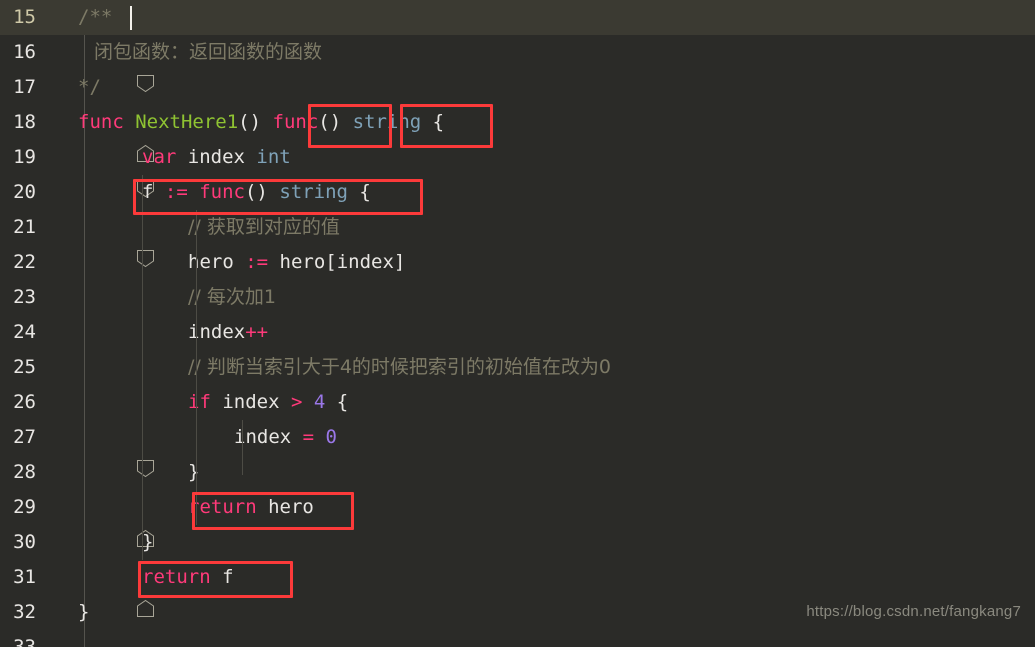 This screenshot has width=1035, height=647. I want to click on literal-0: 0, so click(331, 437).